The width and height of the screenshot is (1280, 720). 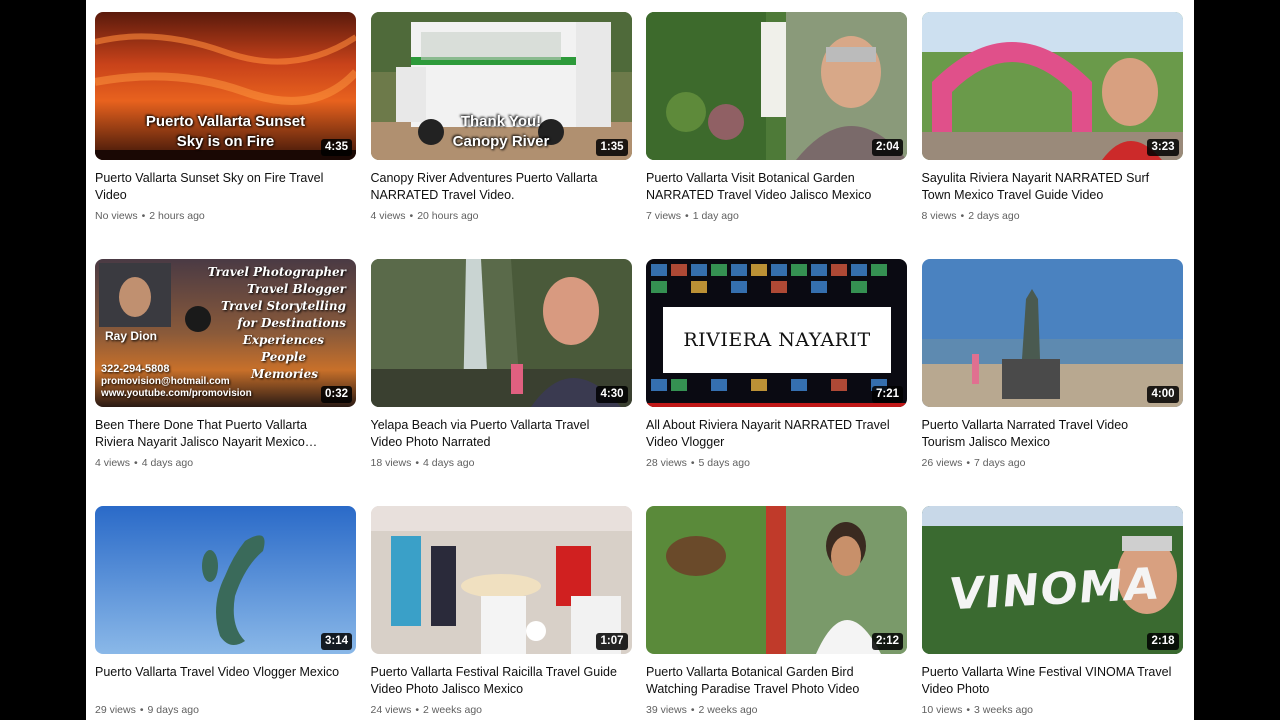 What do you see at coordinates (165, 381) in the screenshot?
I see `card-email: promovision@hotmail.com` at bounding box center [165, 381].